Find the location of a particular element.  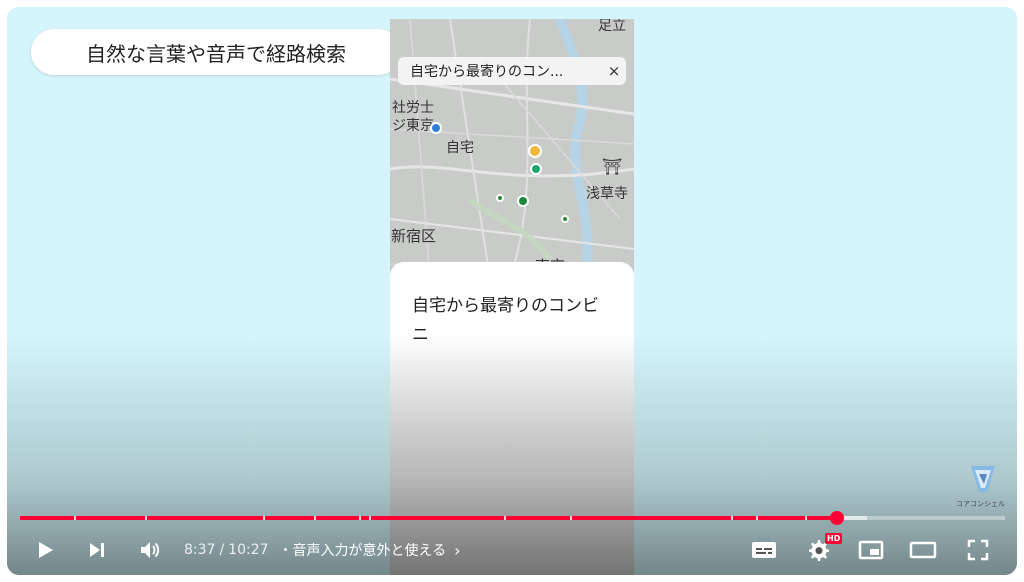

current-time: 8:37 is located at coordinates (200, 550).